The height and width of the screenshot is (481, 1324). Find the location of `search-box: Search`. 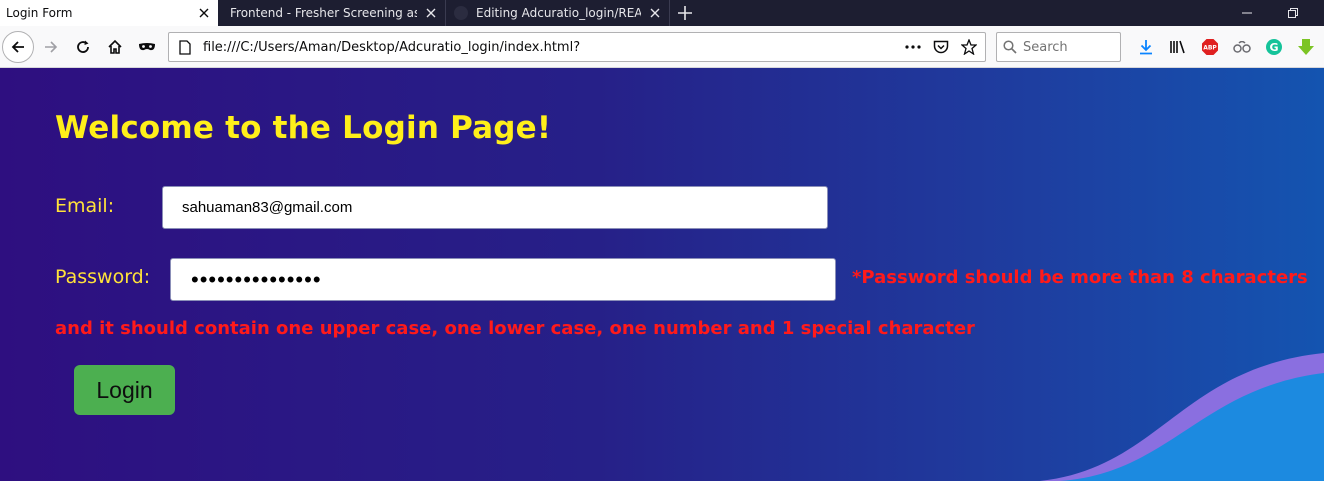

search-box: Search is located at coordinates (1058, 47).